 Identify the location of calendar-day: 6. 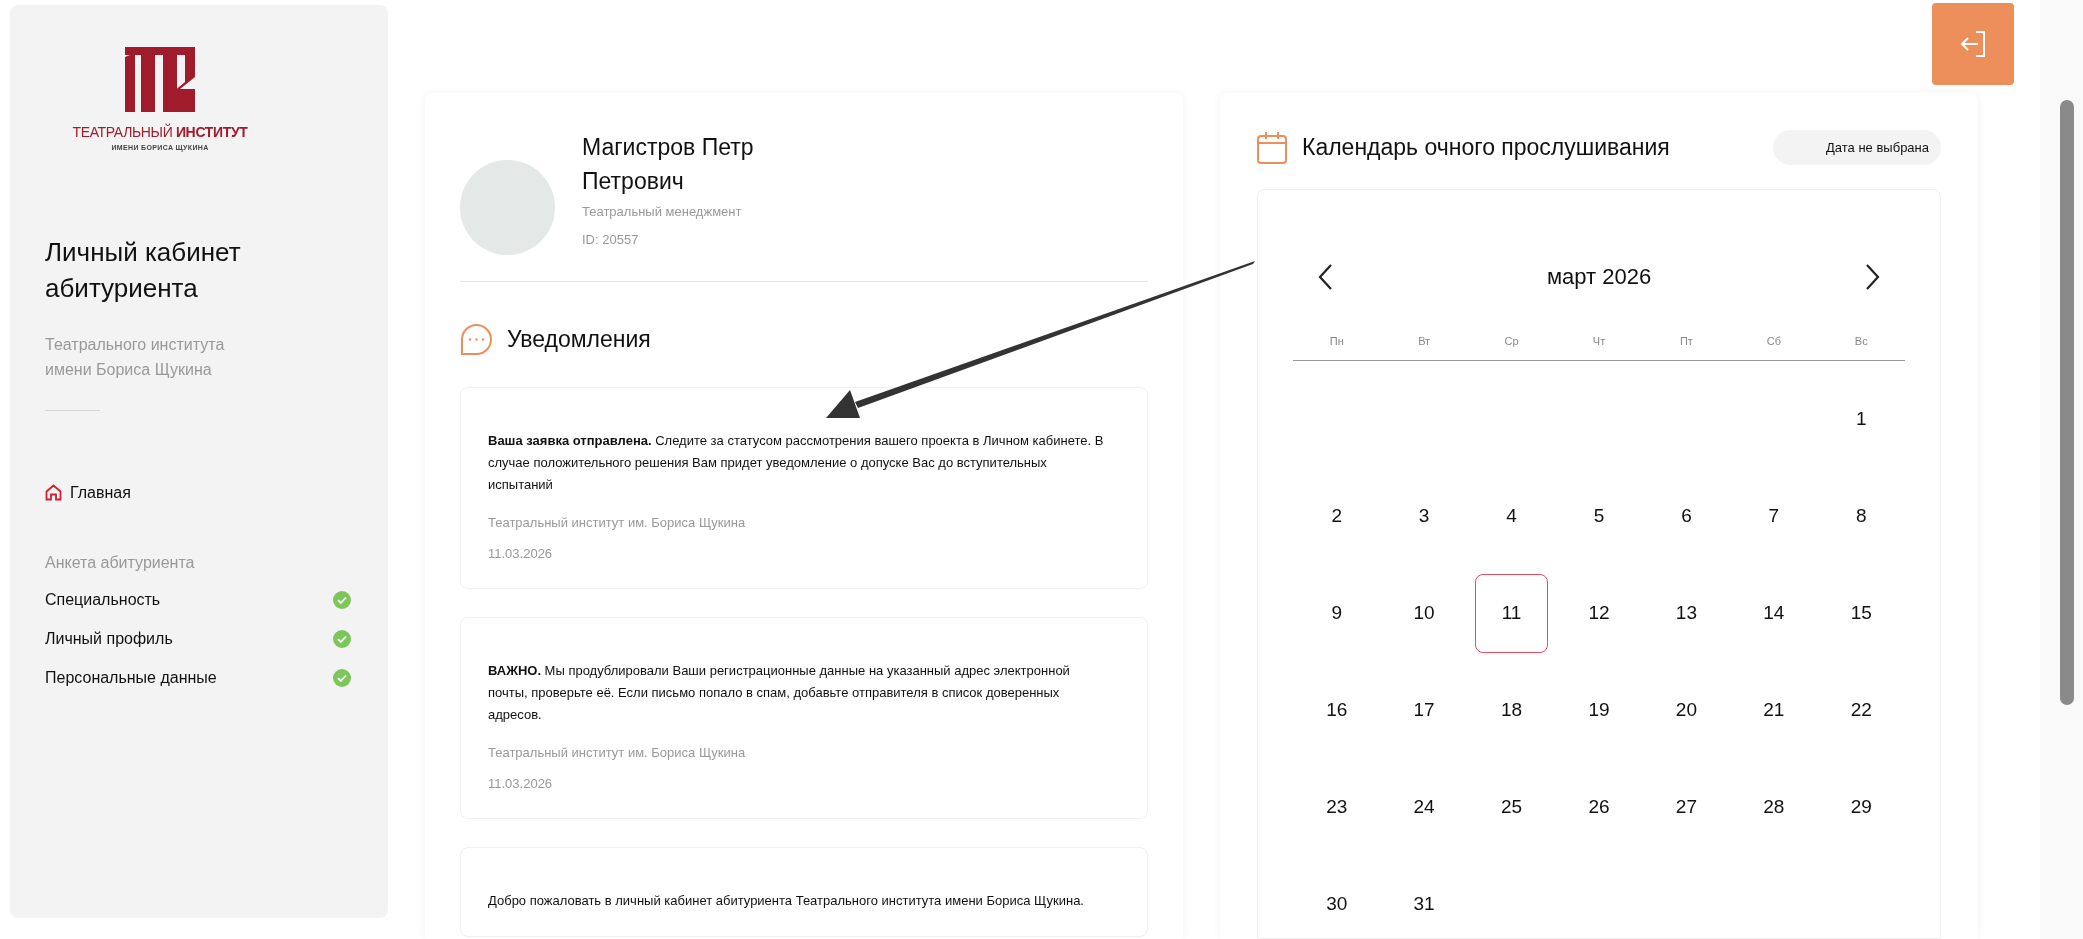
(1686, 516).